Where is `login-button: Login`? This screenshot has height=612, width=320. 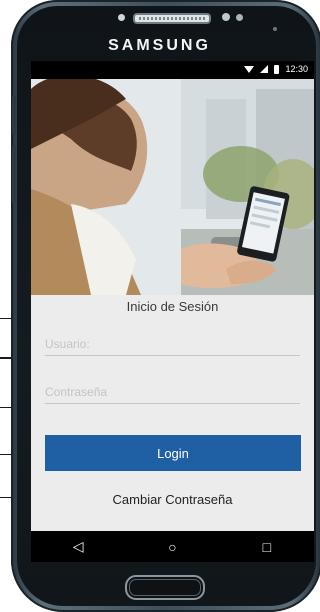 login-button: Login is located at coordinates (173, 453).